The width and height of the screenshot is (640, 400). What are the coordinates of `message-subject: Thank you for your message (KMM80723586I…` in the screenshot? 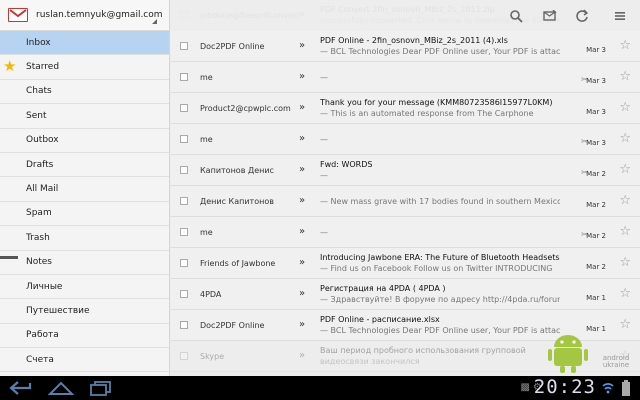 It's located at (436, 102).